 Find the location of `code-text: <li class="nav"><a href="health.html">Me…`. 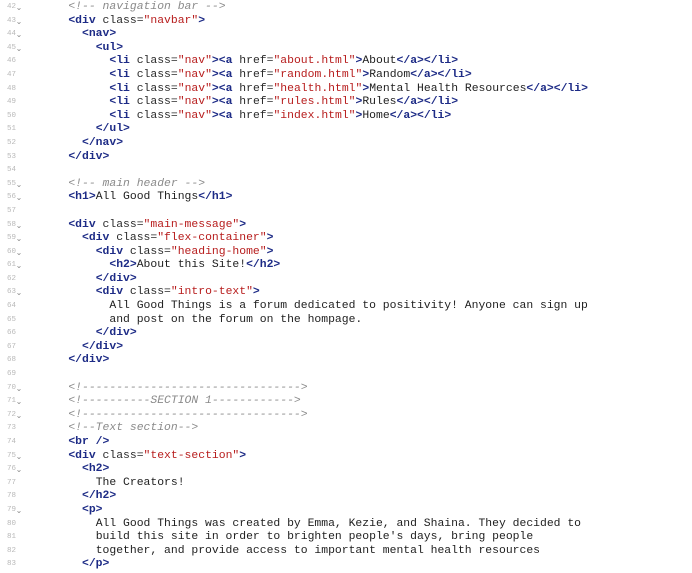

code-text: <li class="nav"><a href="health.html">Me… is located at coordinates (314, 90).